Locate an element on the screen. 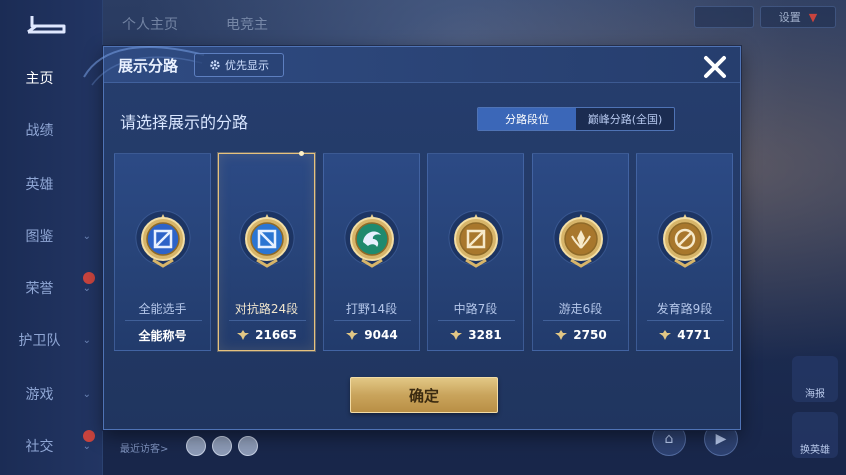 Image resolution: width=846 pixels, height=475 pixels. sidebar-item: 荣誉 ⌄ is located at coordinates (51, 288).